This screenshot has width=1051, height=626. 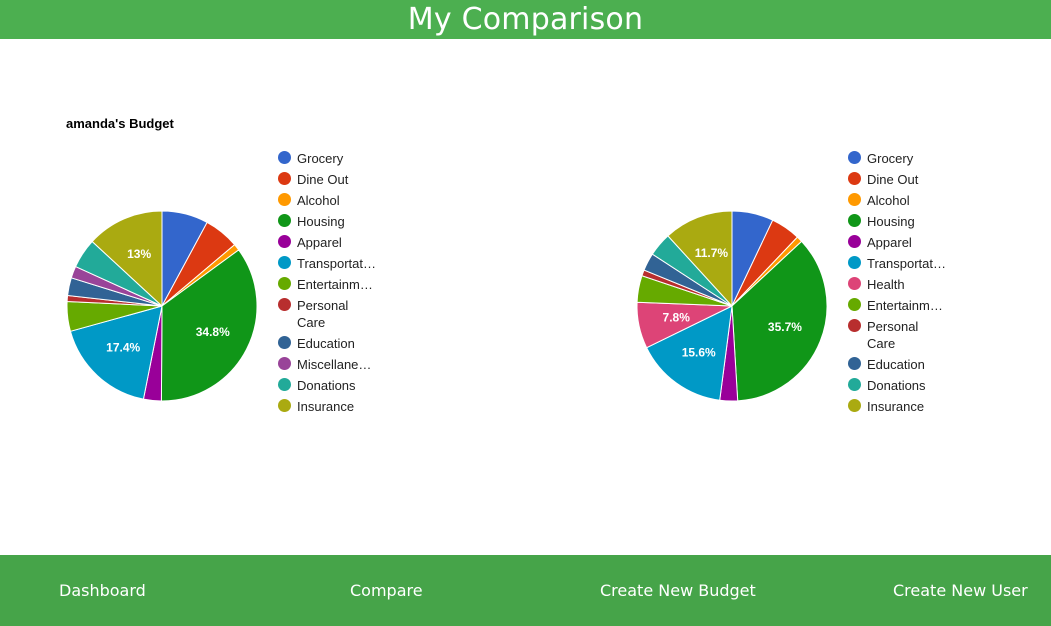 I want to click on nav-compare-link: Compare, so click(x=386, y=590).